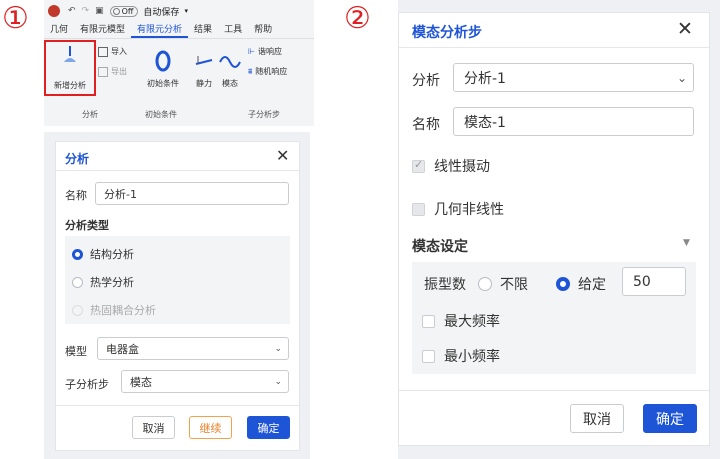 The width and height of the screenshot is (720, 459). Describe the element at coordinates (99, 11) in the screenshot. I see `save-icon: ▣` at that location.